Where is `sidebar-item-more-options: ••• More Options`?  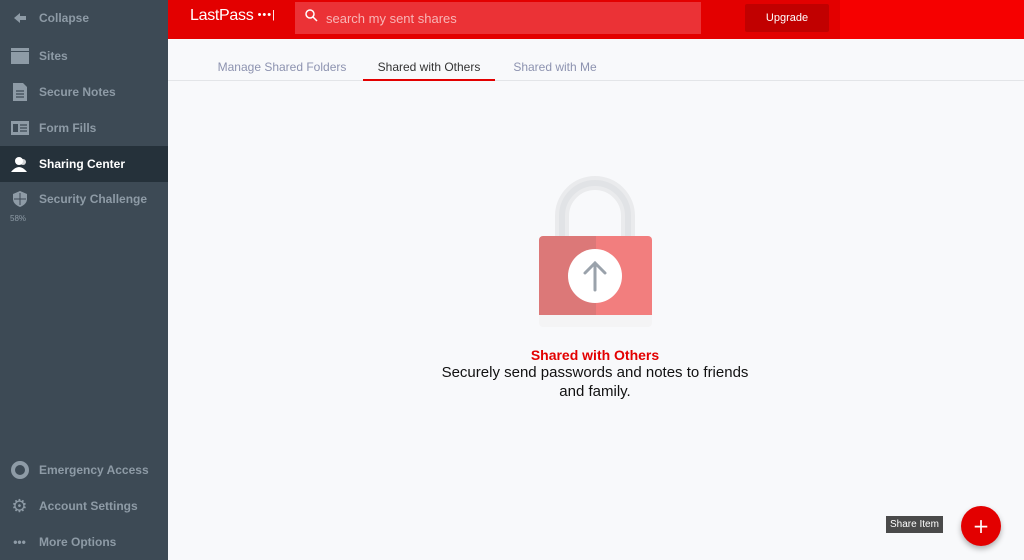 sidebar-item-more-options: ••• More Options is located at coordinates (84, 542).